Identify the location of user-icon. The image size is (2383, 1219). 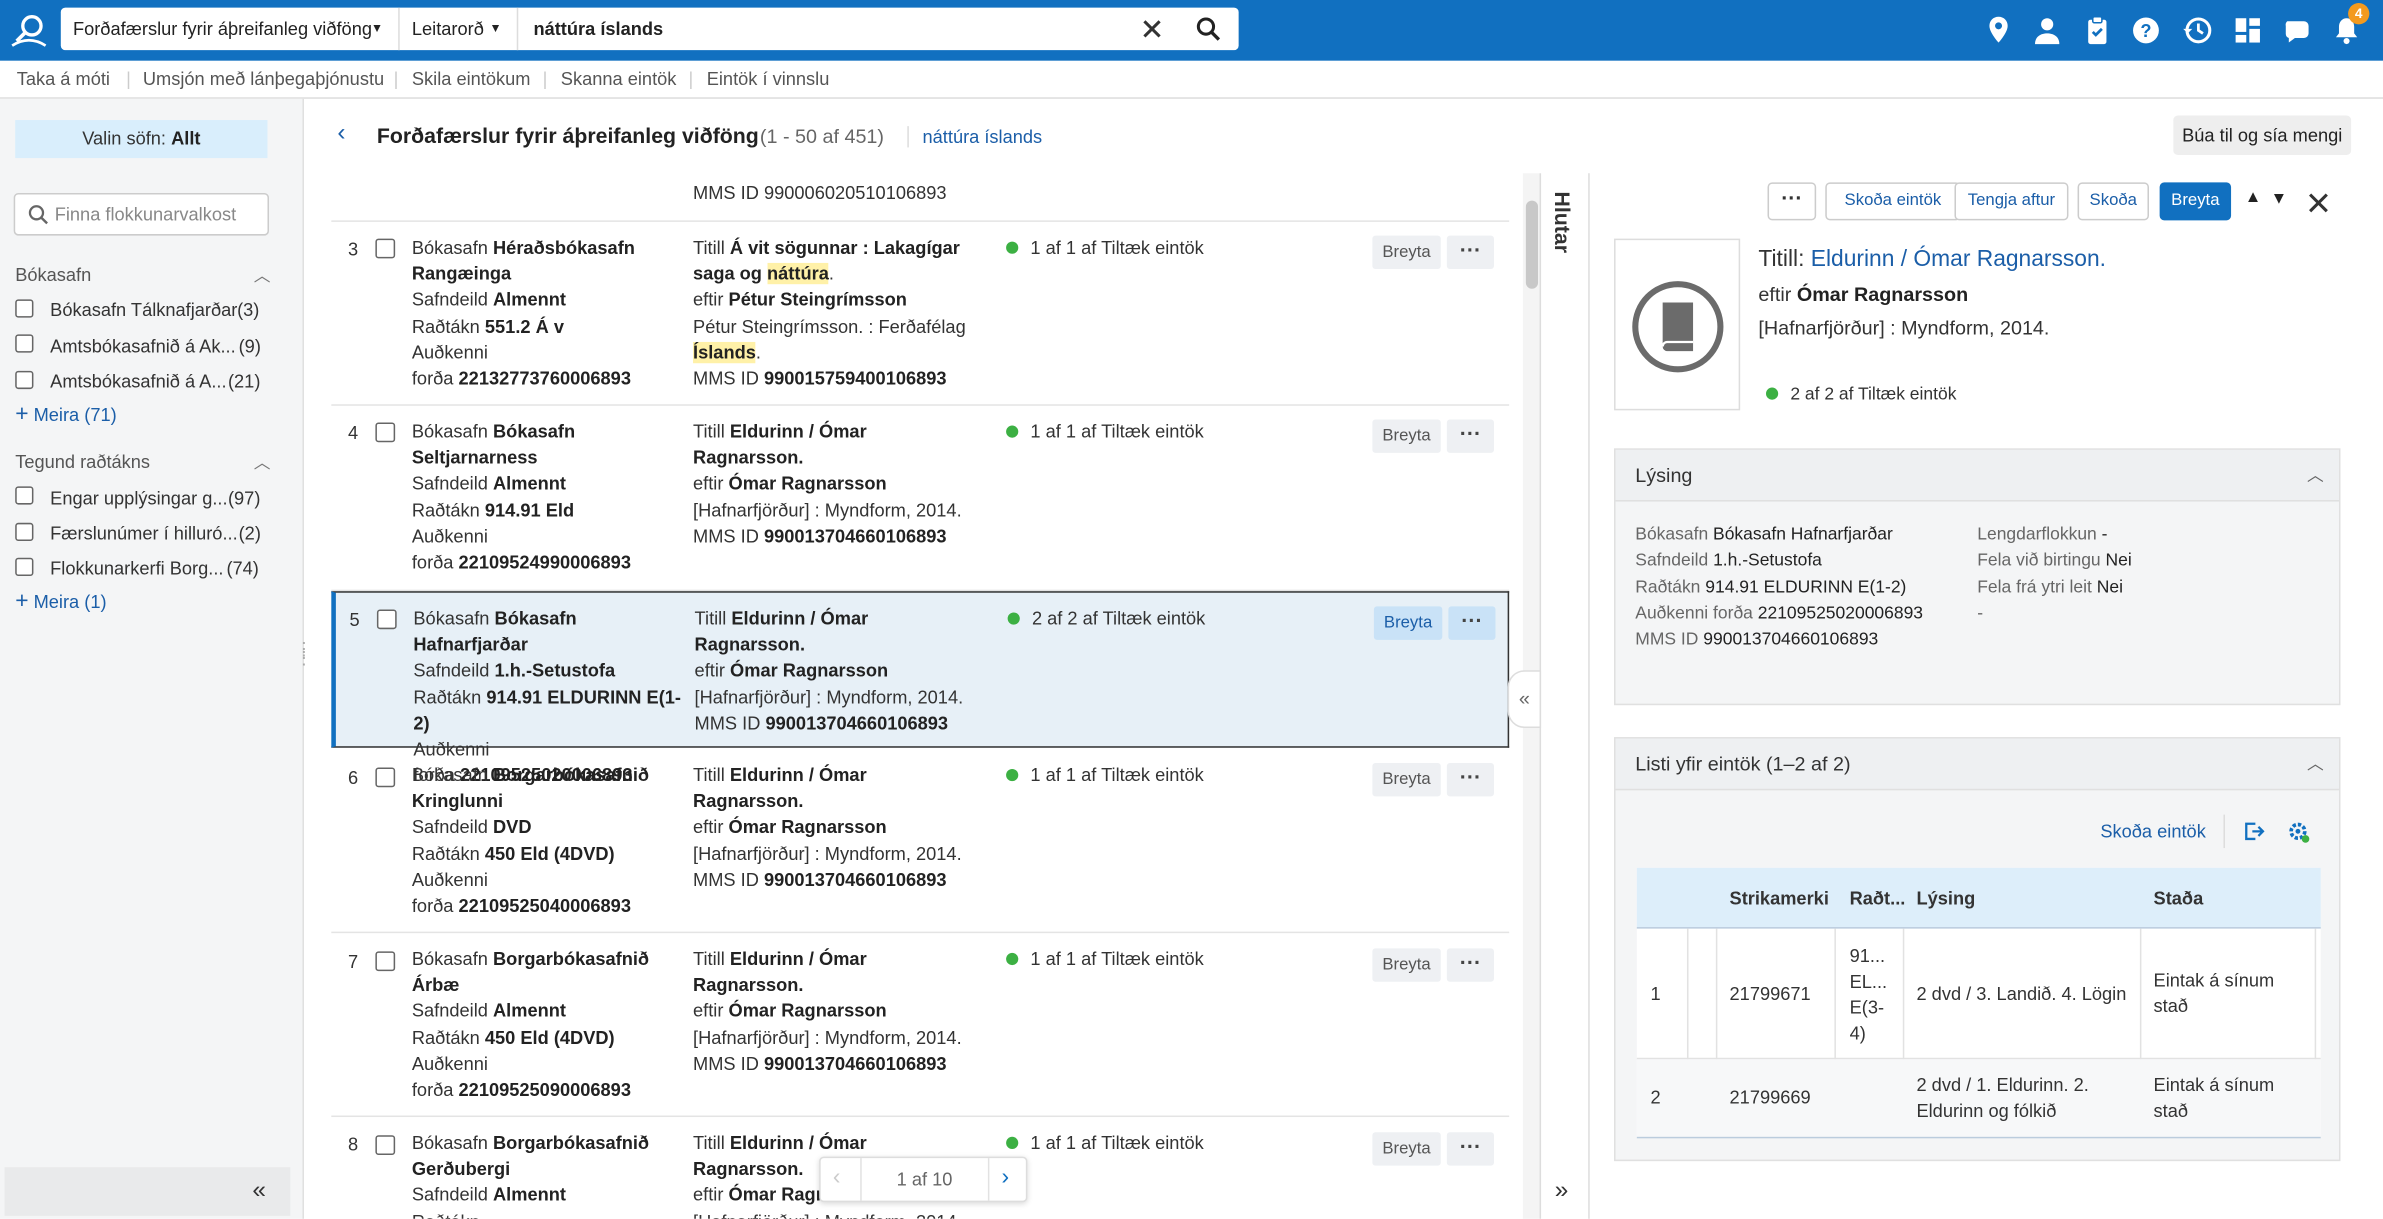
(2047, 30).